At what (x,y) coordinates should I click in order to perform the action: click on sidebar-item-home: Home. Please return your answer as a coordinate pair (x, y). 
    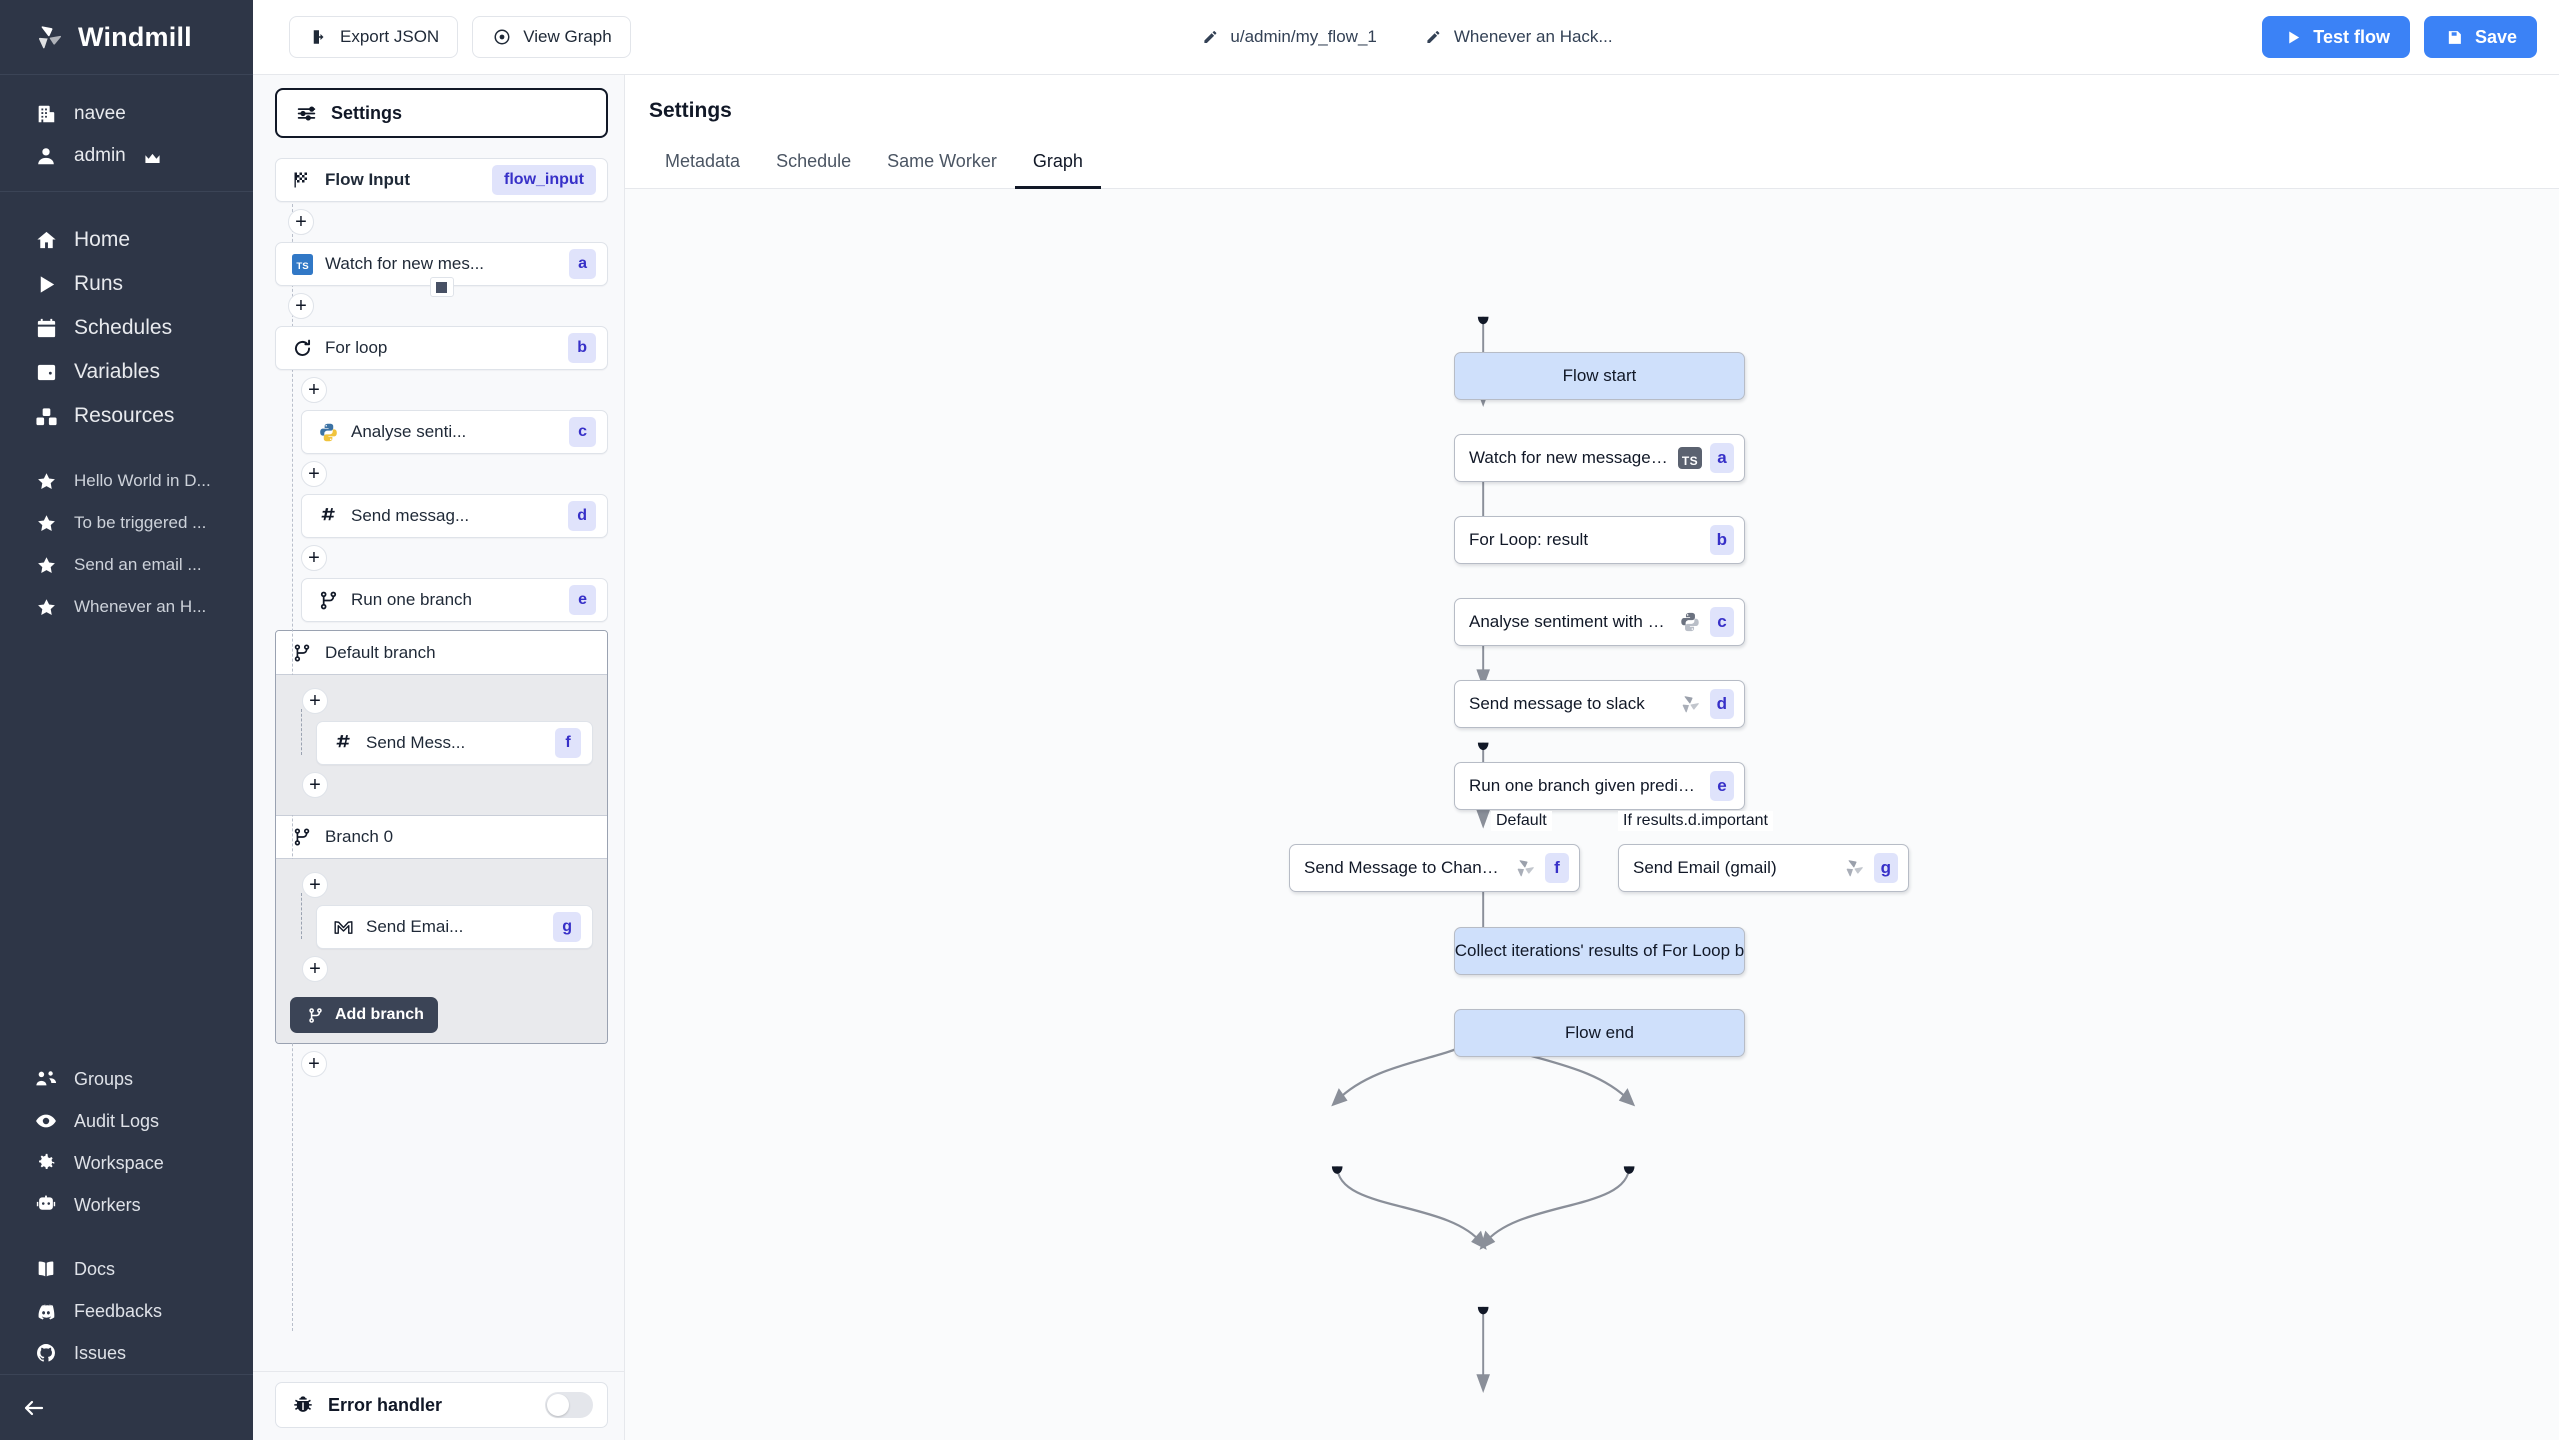
    Looking at the image, I should click on (126, 240).